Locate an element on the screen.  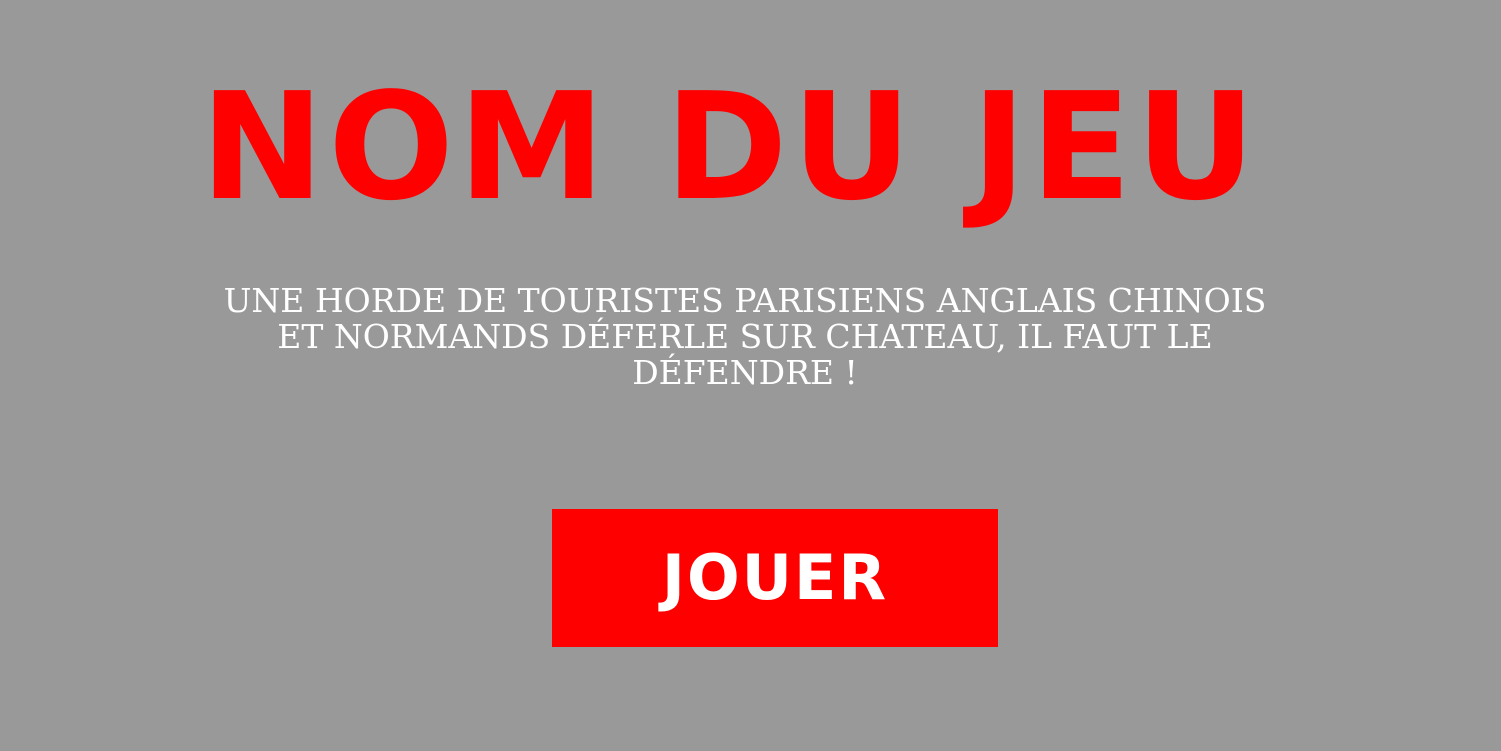
play-button: JOUER is located at coordinates (775, 578).